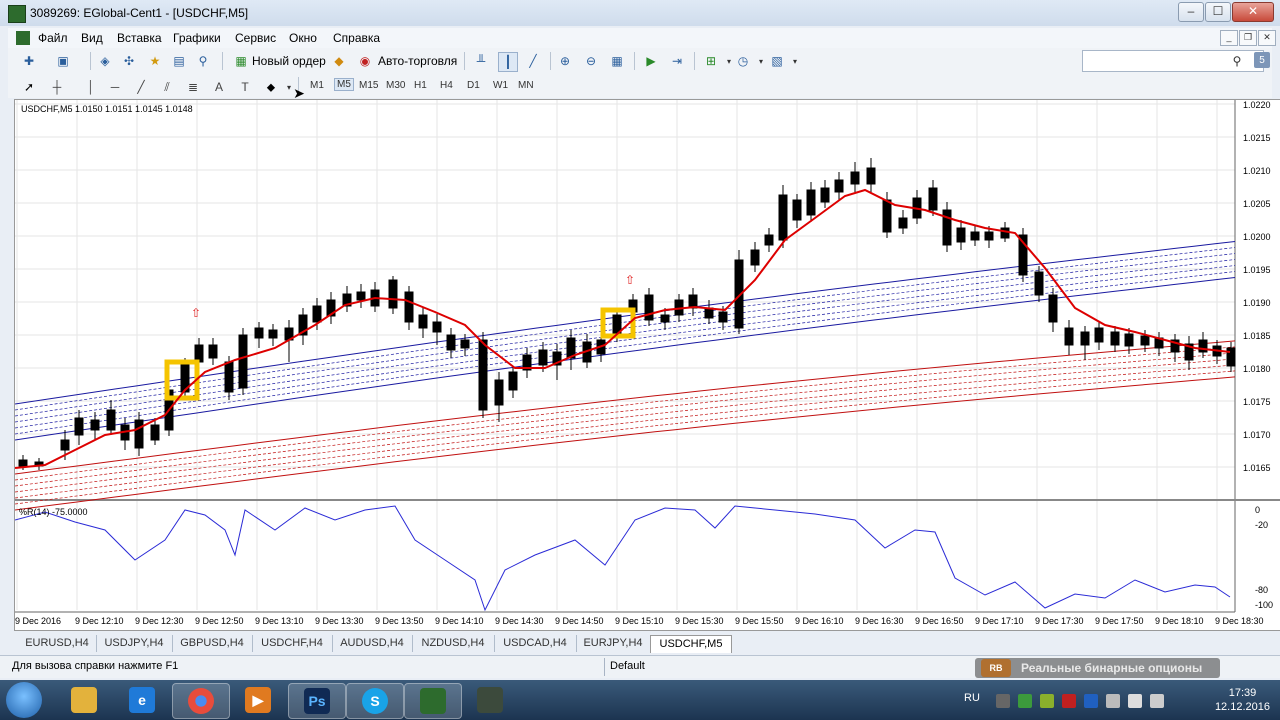 The width and height of the screenshot is (1280, 720). I want to click on bluetooth-icon, so click(1091, 701).